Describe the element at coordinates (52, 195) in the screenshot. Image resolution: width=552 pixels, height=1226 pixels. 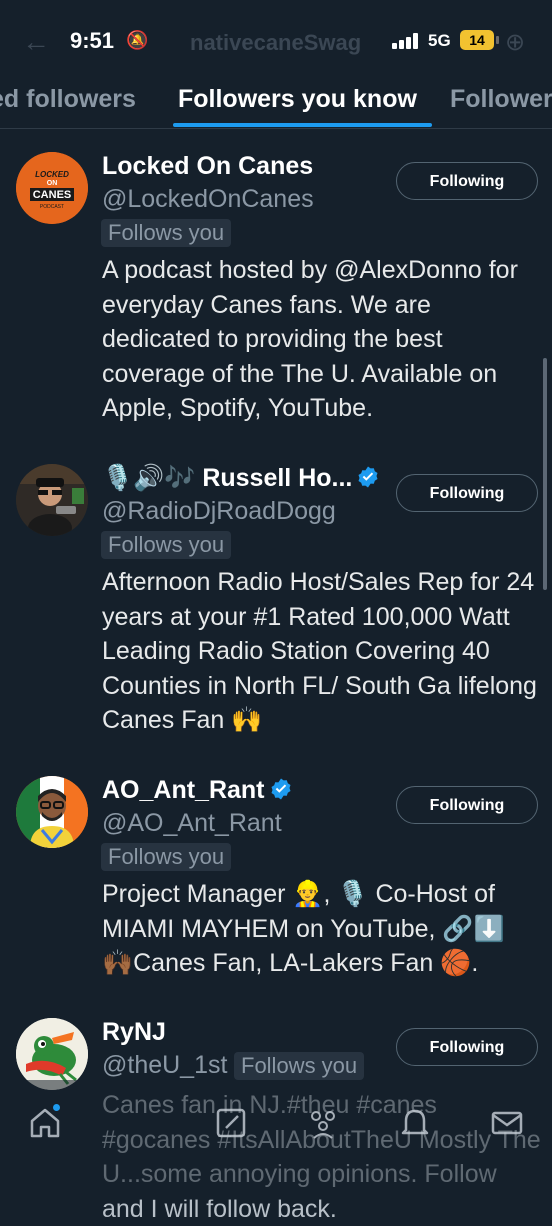
I see `avatar-logo-text: CANES` at that location.